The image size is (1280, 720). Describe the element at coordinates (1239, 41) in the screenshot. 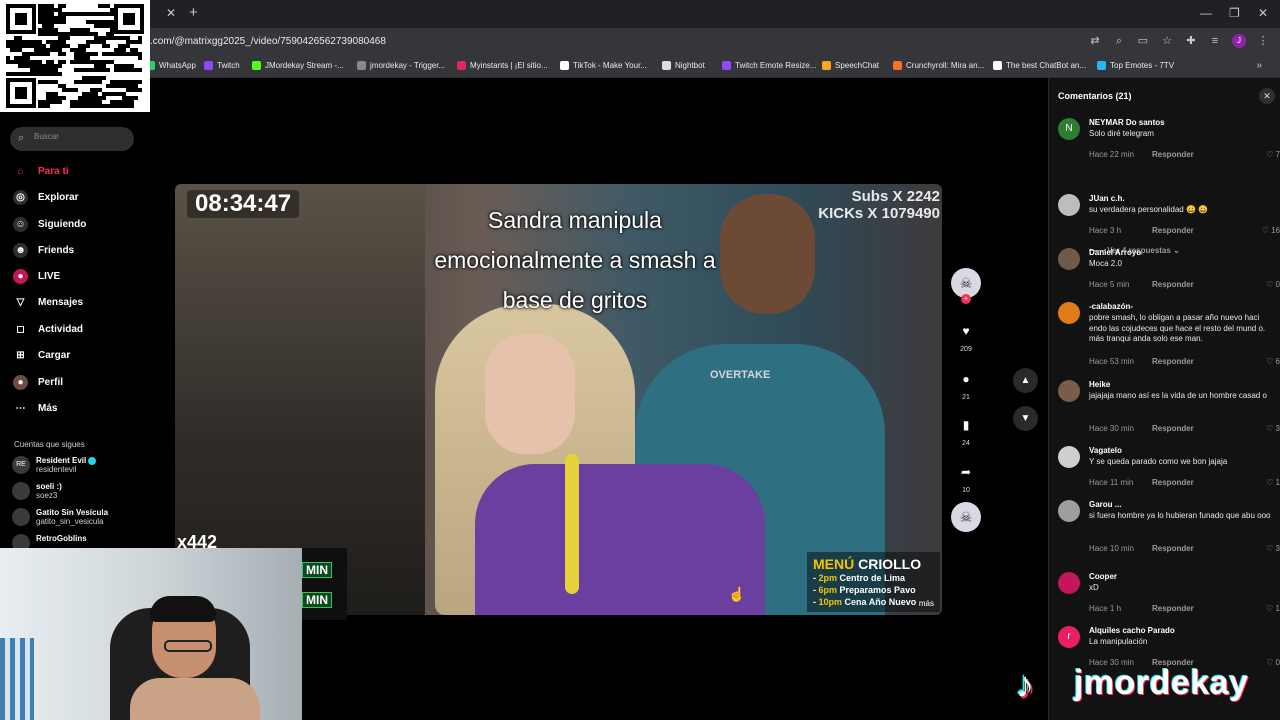

I see `profile-avatar: J` at that location.